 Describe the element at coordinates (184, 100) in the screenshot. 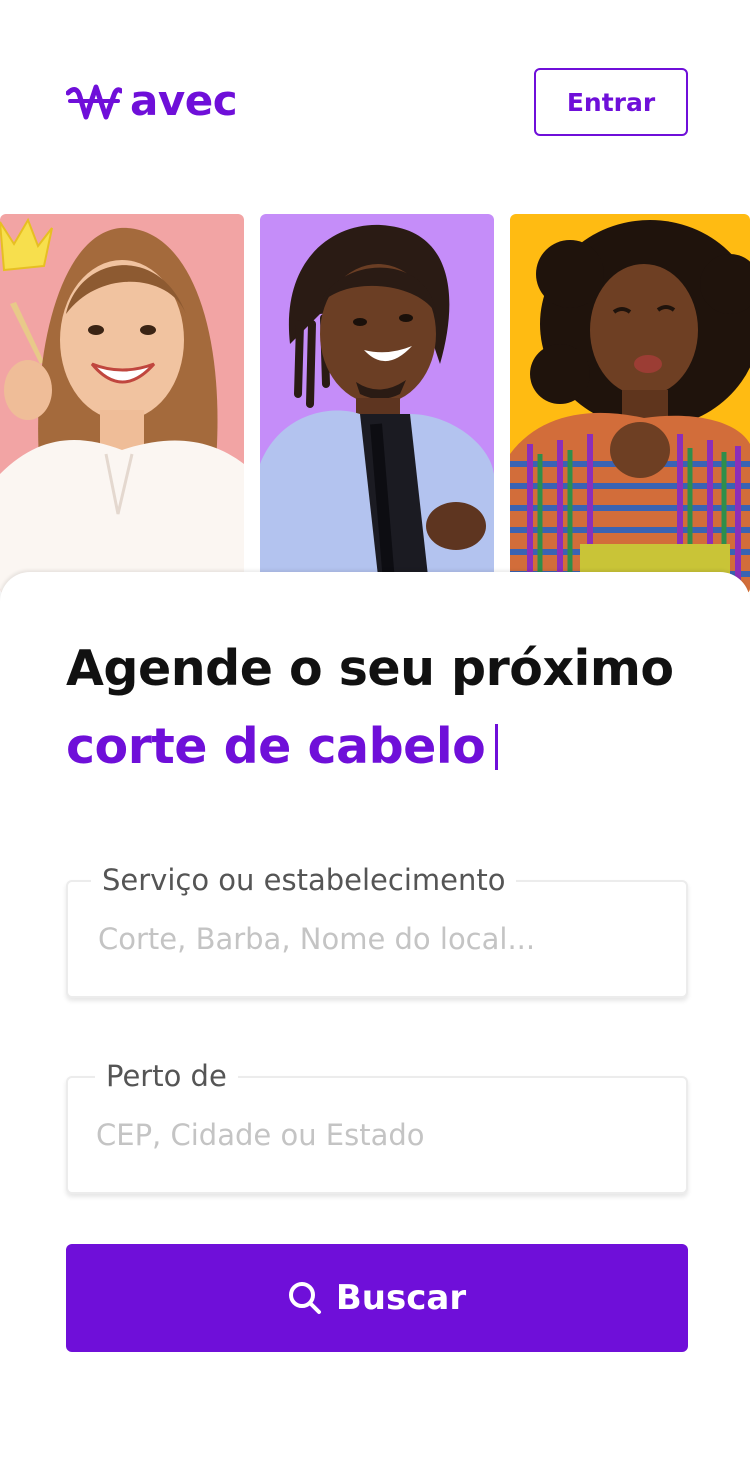

I see `logo-text: avec` at that location.